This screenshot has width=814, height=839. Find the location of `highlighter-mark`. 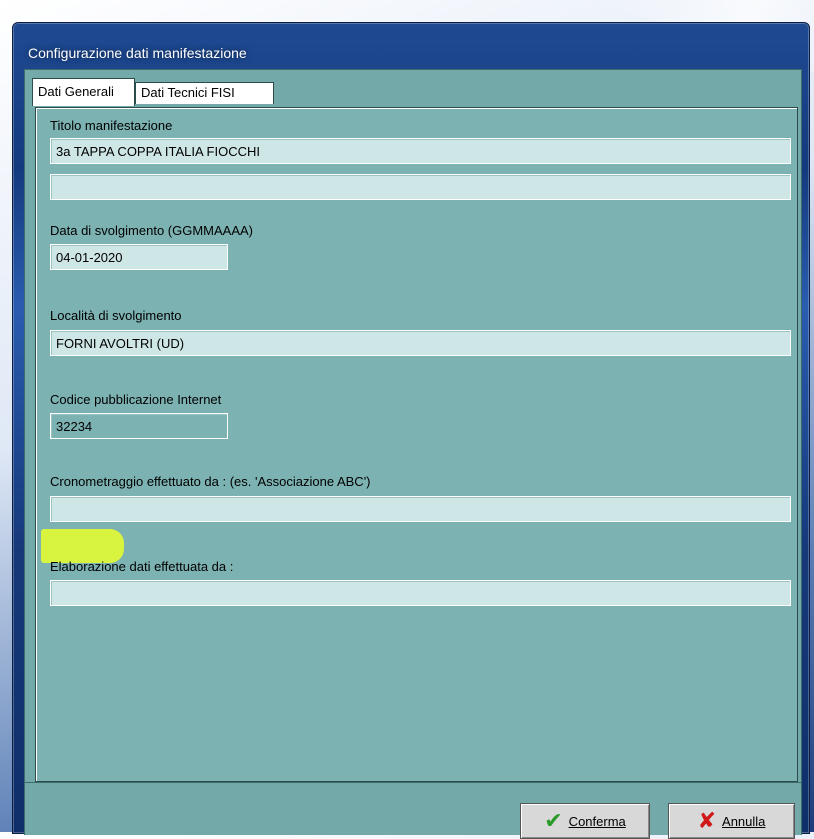

highlighter-mark is located at coordinates (82, 546).